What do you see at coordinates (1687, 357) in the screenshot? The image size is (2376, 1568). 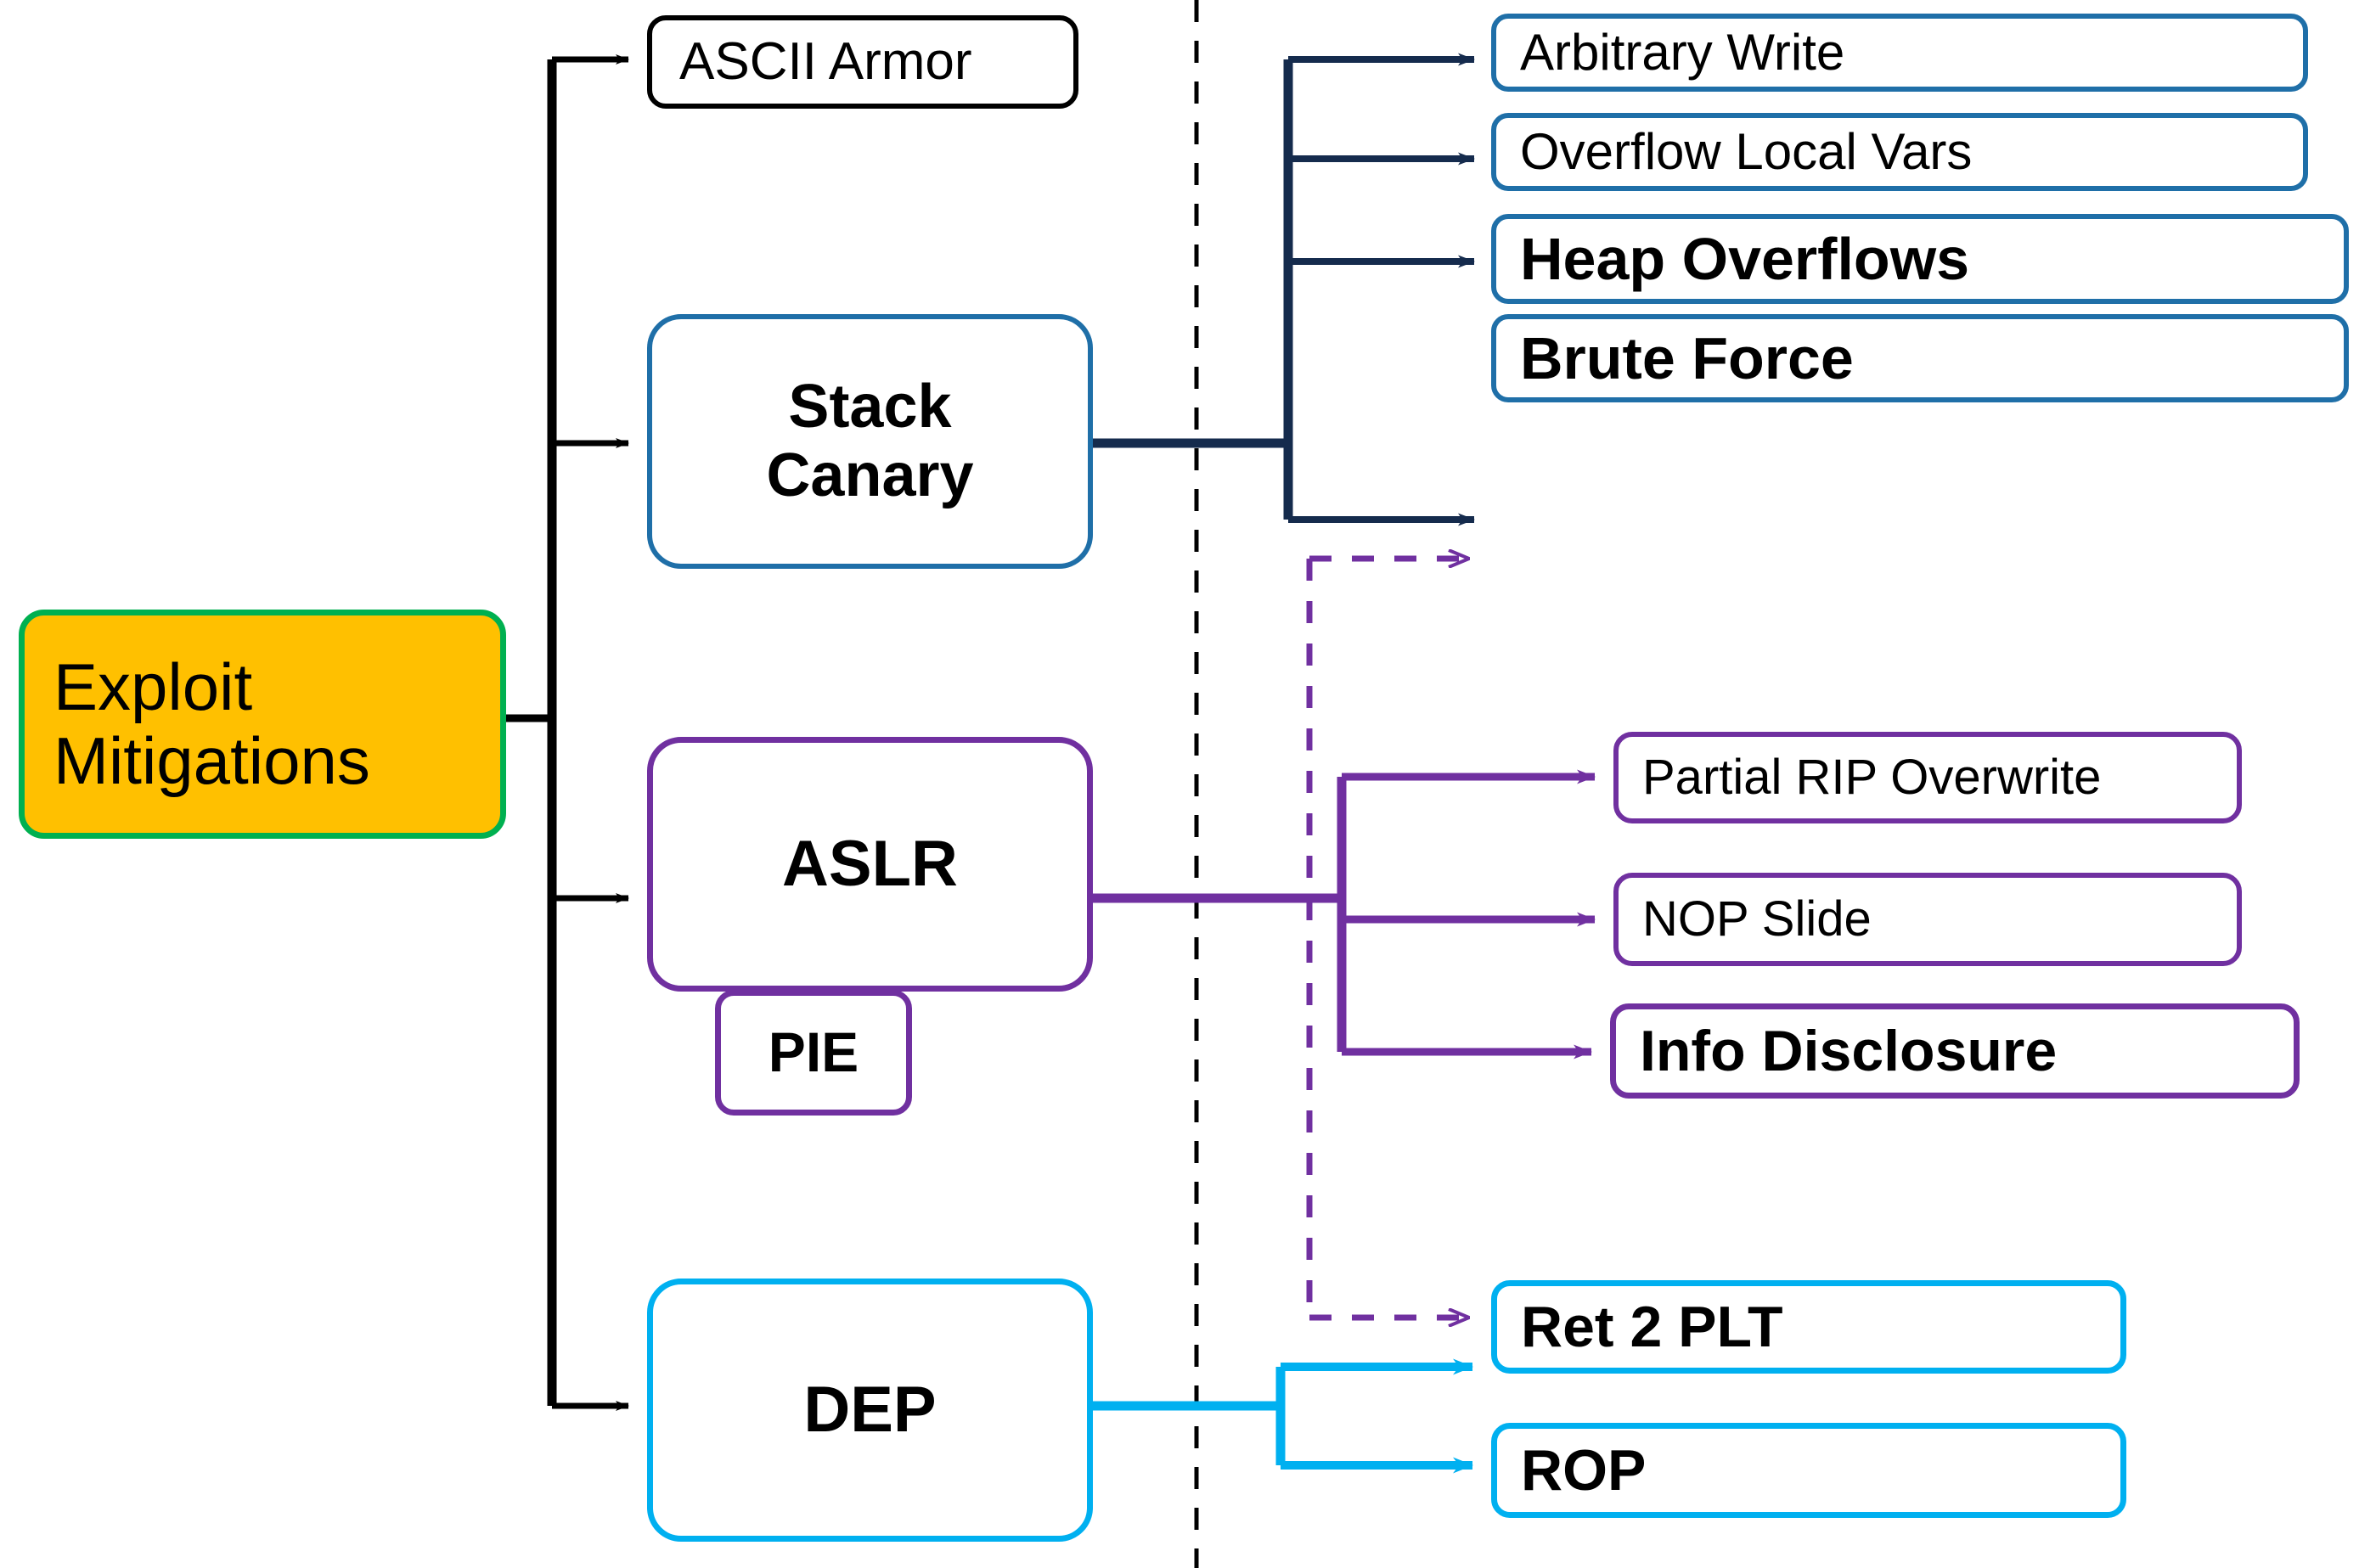 I see `node-label-brute-force: Brute Force` at bounding box center [1687, 357].